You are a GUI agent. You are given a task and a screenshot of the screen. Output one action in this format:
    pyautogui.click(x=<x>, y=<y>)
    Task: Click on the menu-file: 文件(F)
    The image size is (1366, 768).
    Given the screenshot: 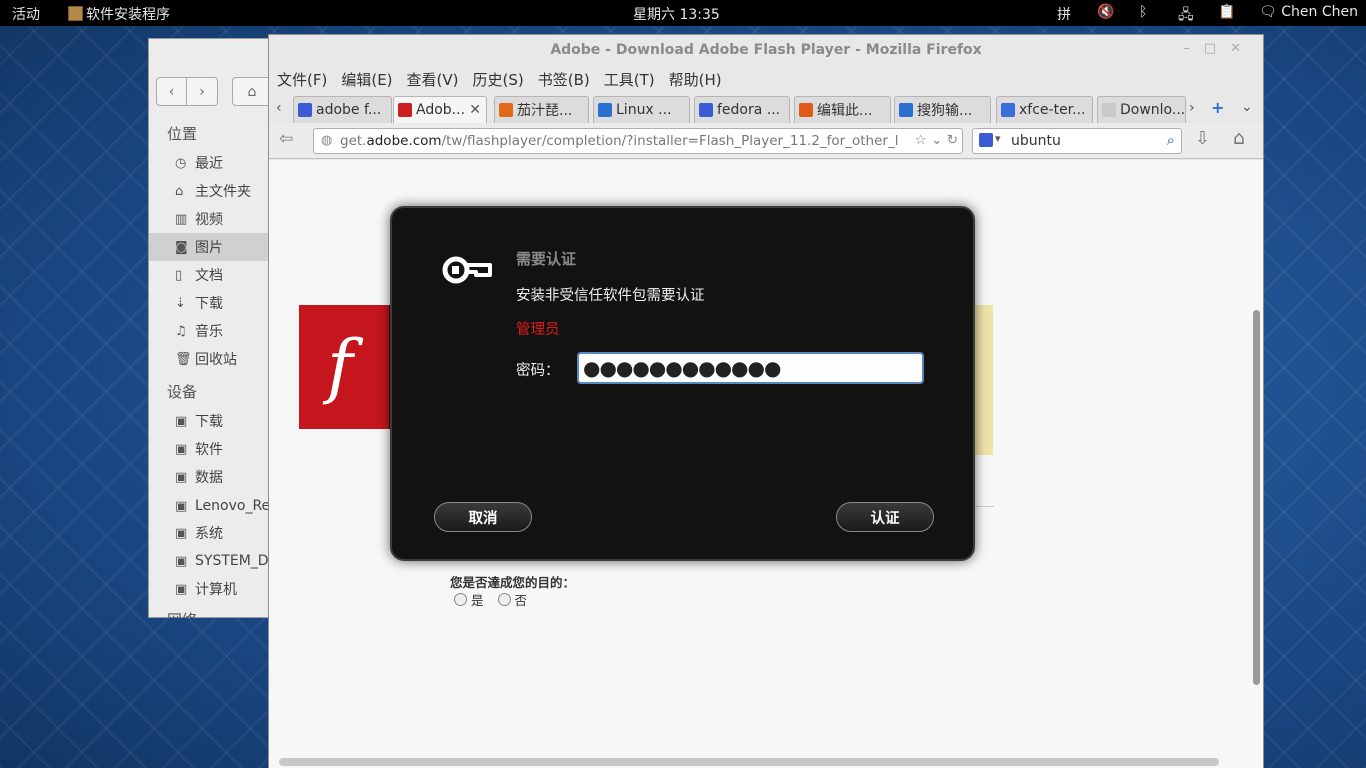 What is the action you would take?
    pyautogui.click(x=302, y=80)
    